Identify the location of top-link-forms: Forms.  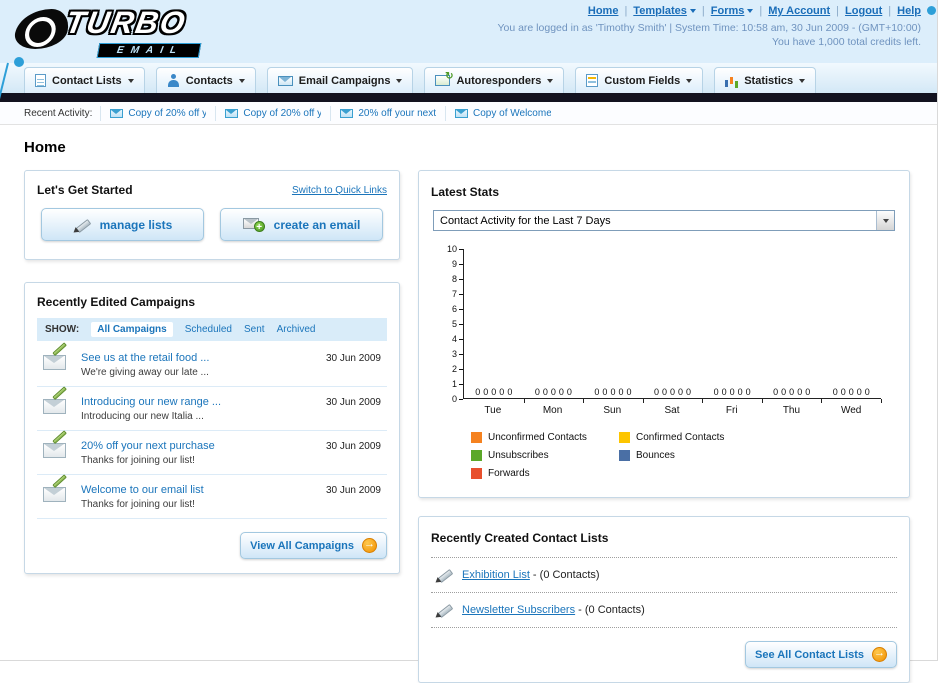
(732, 11).